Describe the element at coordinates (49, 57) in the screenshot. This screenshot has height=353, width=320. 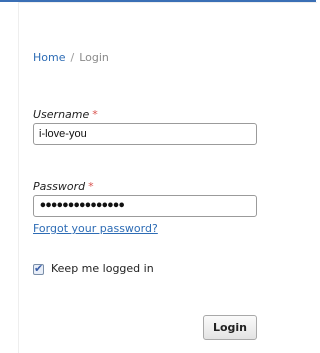
I see `breadcrumb-home-link: Home` at that location.